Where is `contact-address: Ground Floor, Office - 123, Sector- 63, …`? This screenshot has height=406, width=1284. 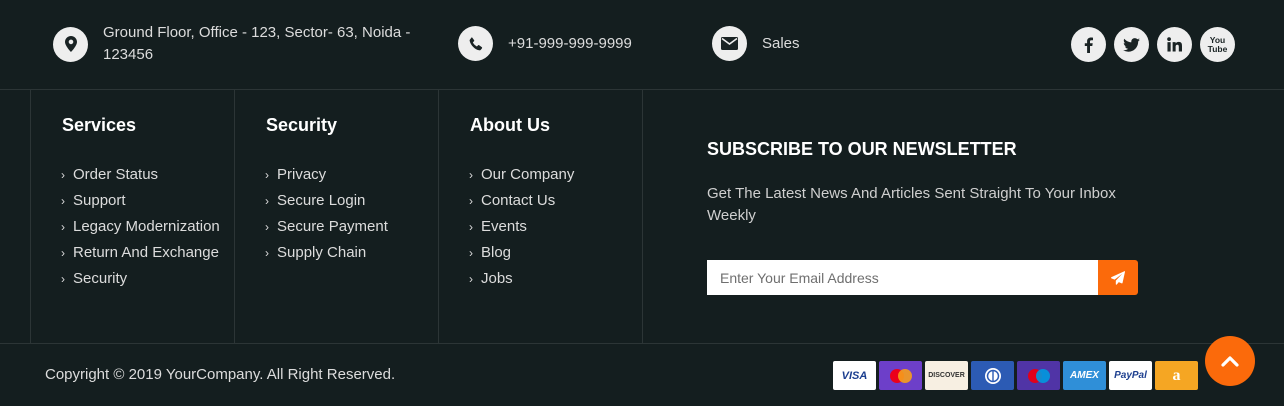
contact-address: Ground Floor, Office - 123, Sector- 63, … is located at coordinates (238, 44).